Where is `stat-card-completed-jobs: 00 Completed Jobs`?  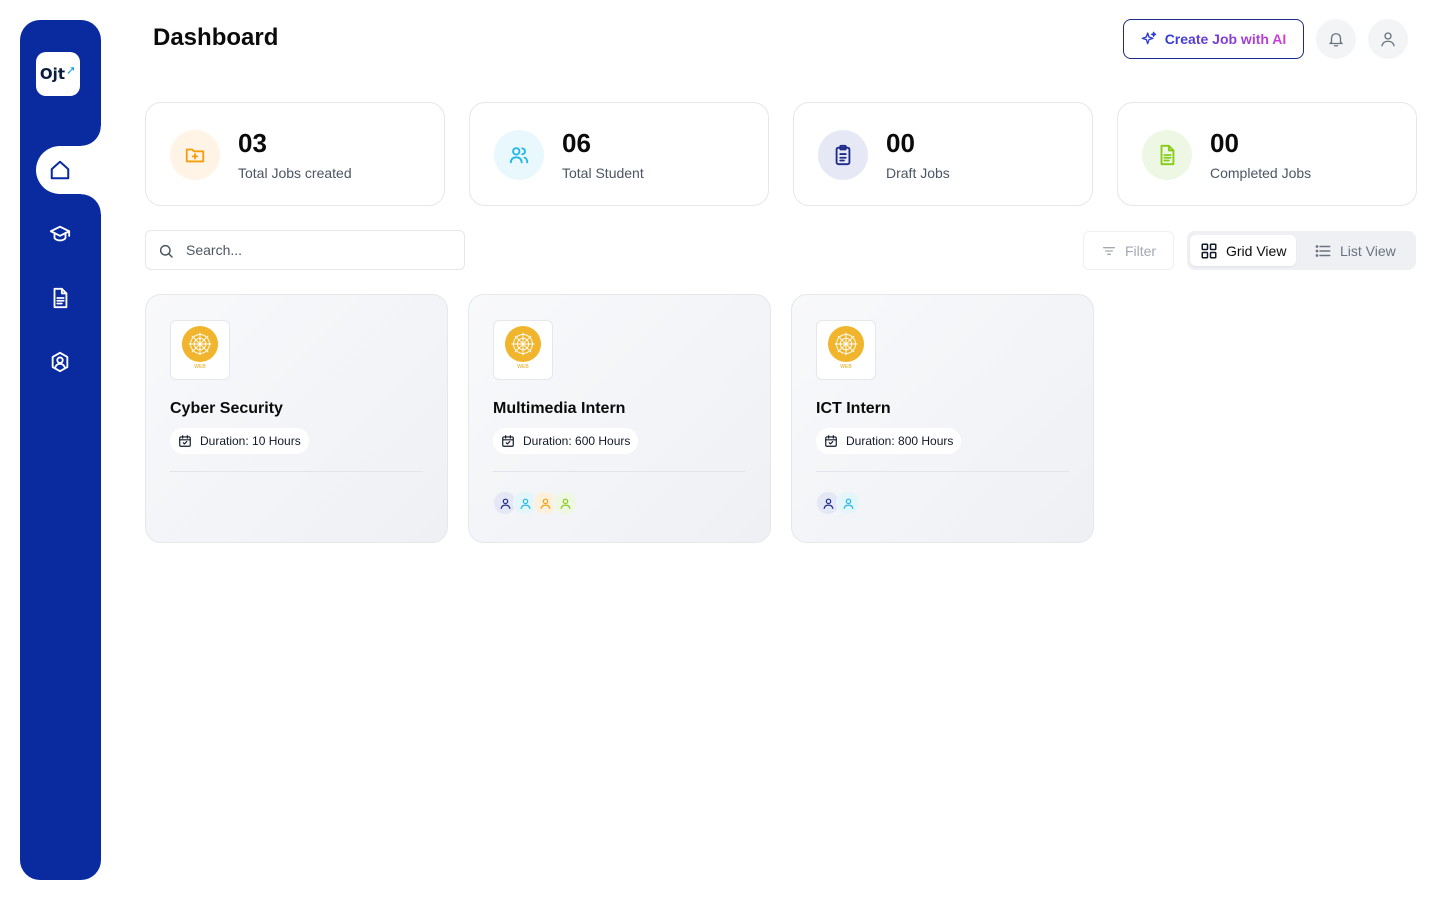 stat-card-completed-jobs: 00 Completed Jobs is located at coordinates (1267, 154).